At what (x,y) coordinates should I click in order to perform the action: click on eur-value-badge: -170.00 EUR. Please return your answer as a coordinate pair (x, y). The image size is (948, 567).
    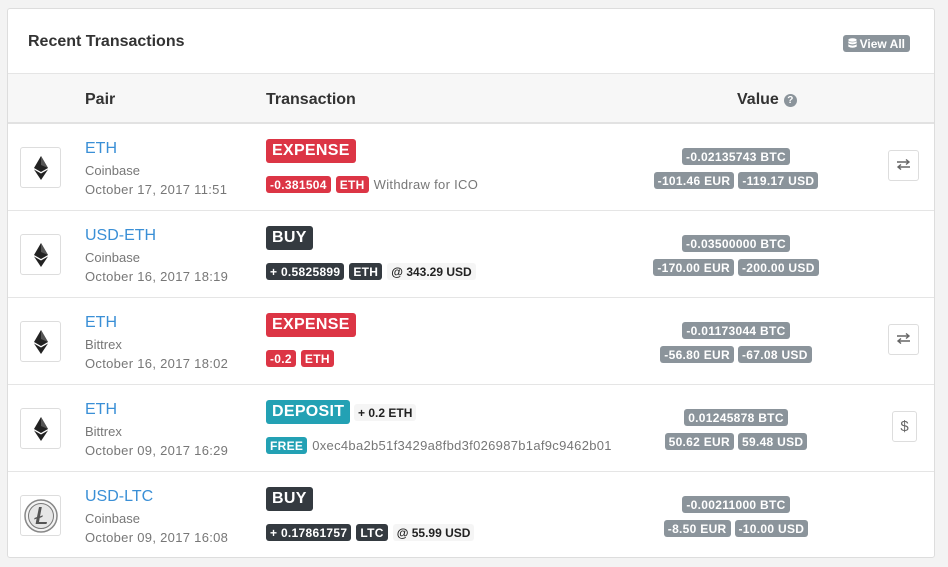
    Looking at the image, I should click on (693, 267).